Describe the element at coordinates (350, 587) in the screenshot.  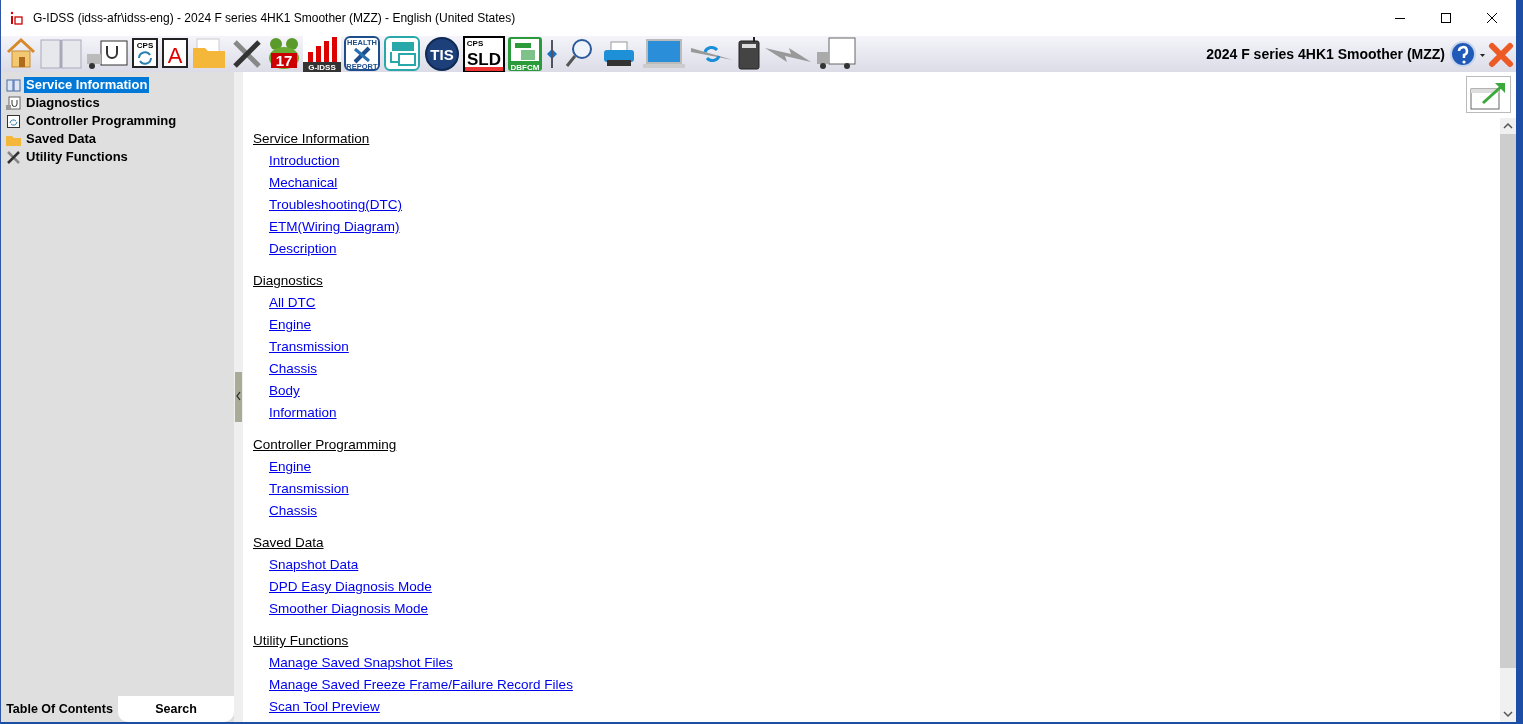
I see `link: DPD Easy Diagnosis Mode` at that location.